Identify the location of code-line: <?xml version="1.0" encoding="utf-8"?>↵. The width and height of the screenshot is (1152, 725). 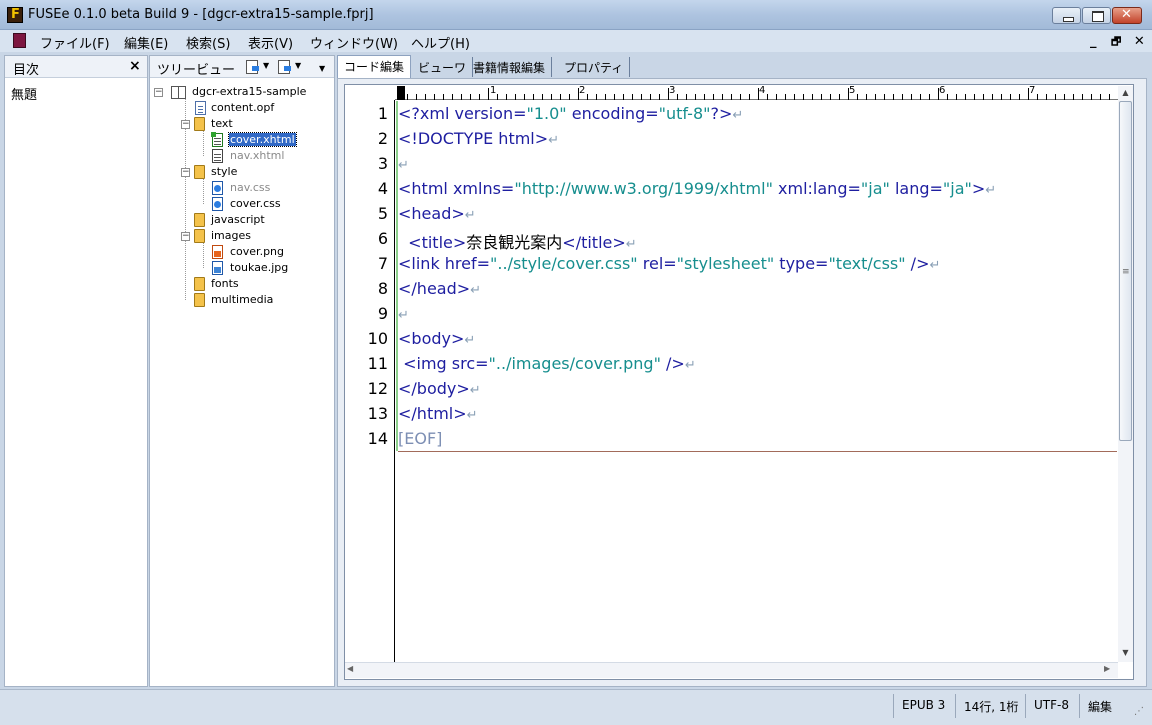
(570, 113).